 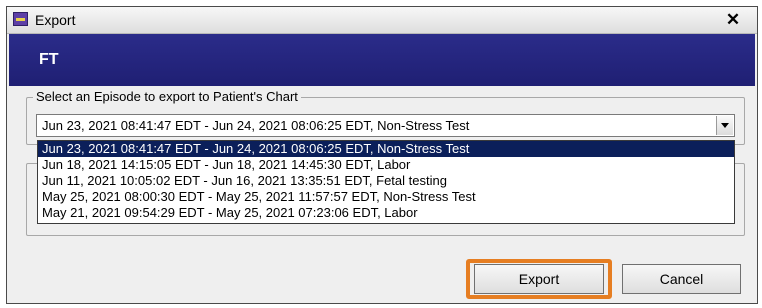 I want to click on title-bar: Export ✕, so click(x=382, y=20).